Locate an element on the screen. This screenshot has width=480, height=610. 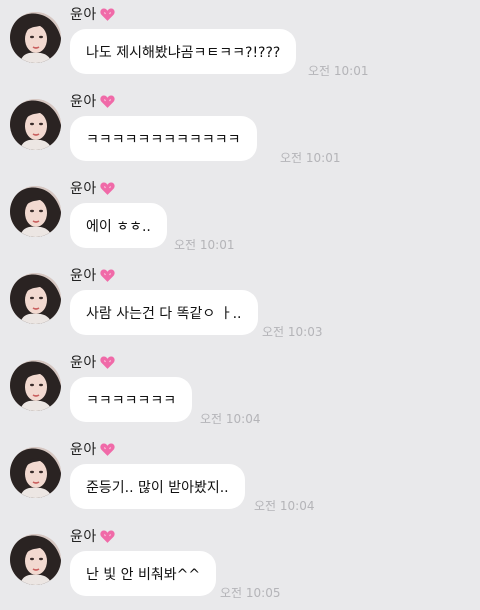
message-bubble: 준등기.. 많이 받아봤지.. is located at coordinates (157, 486).